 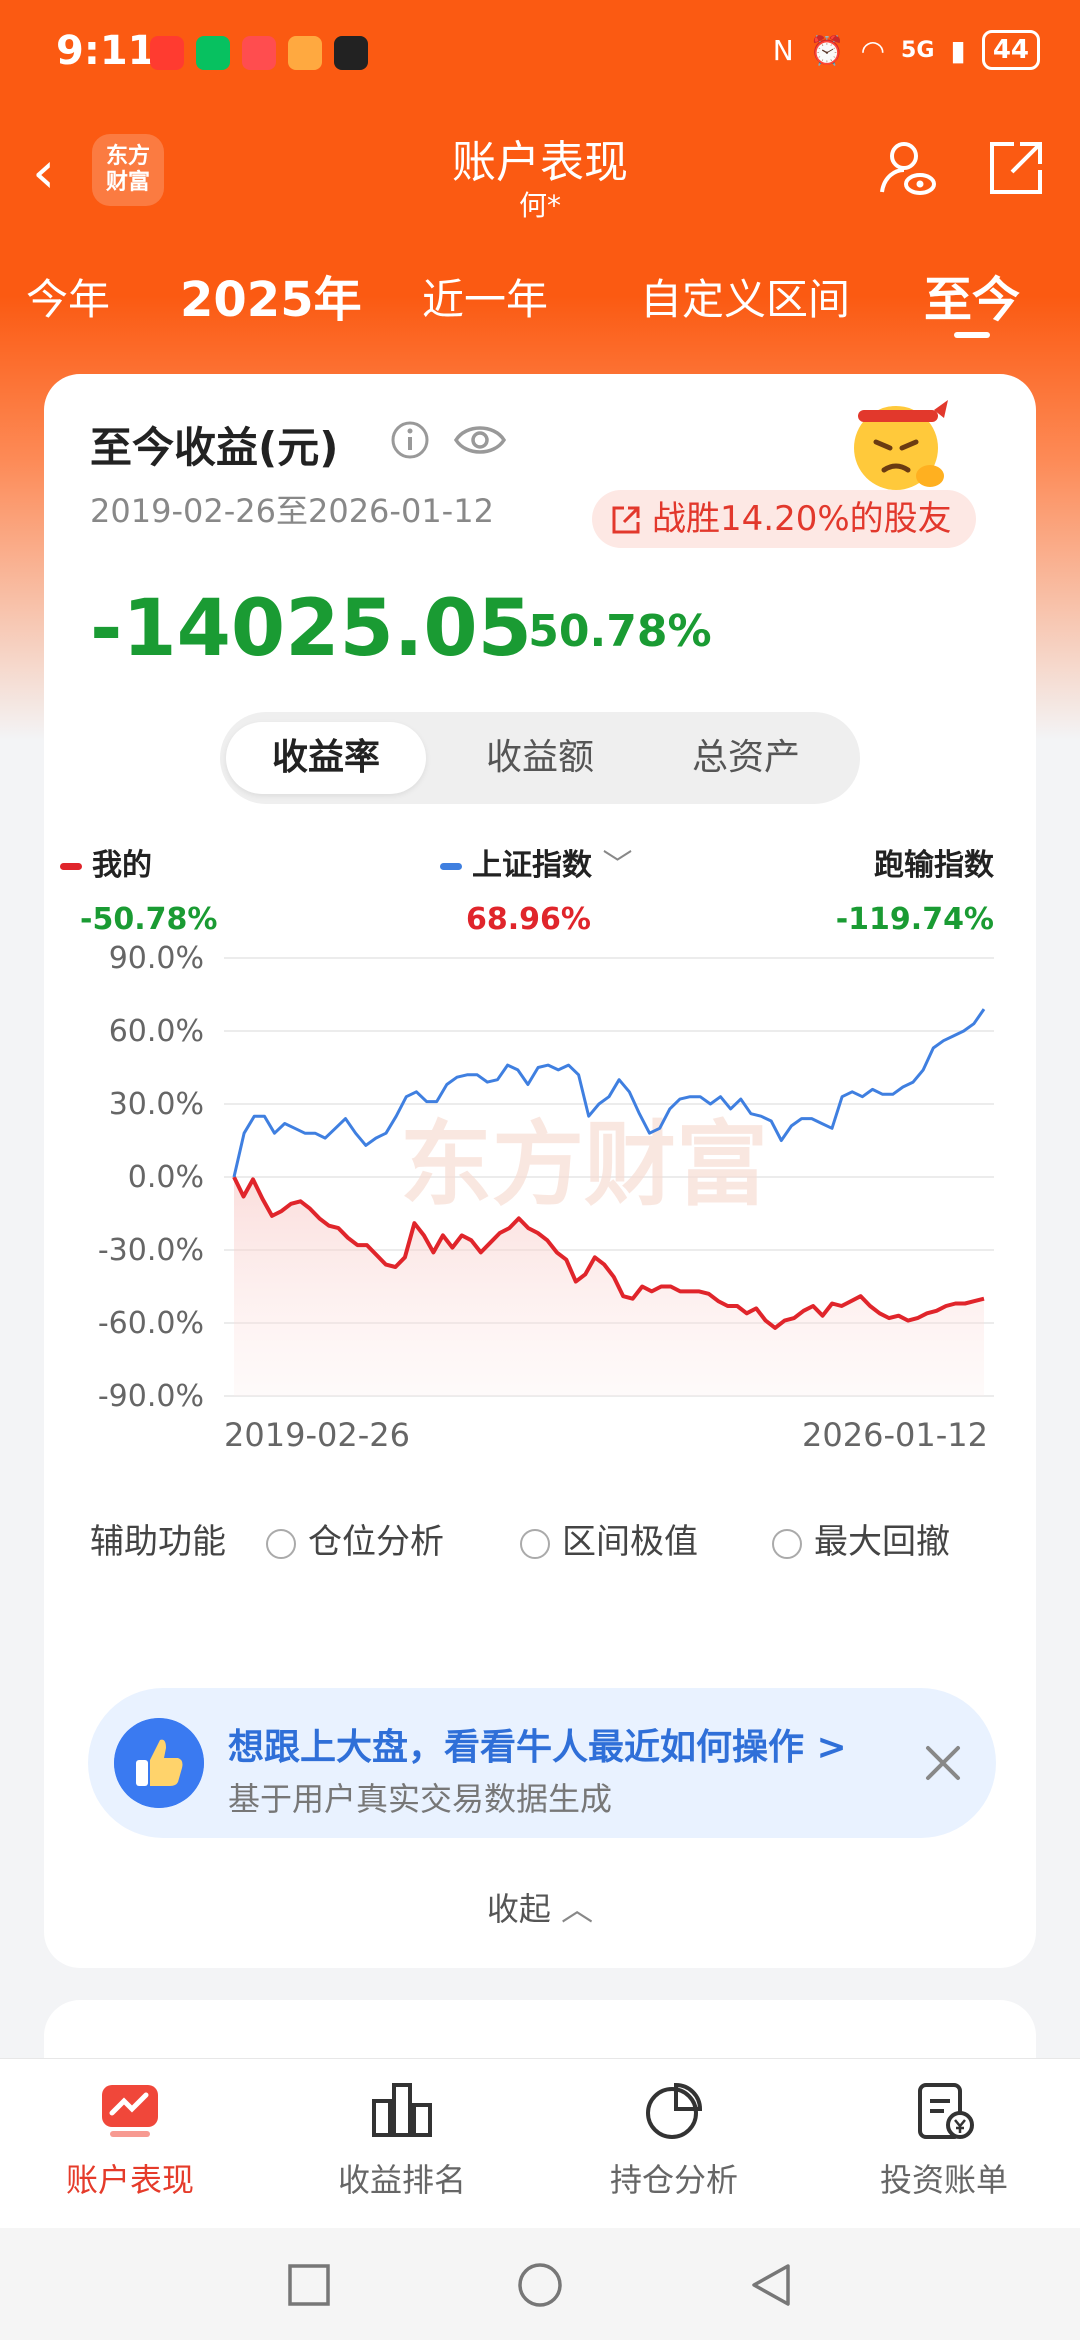 I want to click on promo-subtitle: 基于用户真实交易数据生成, so click(x=420, y=1799).